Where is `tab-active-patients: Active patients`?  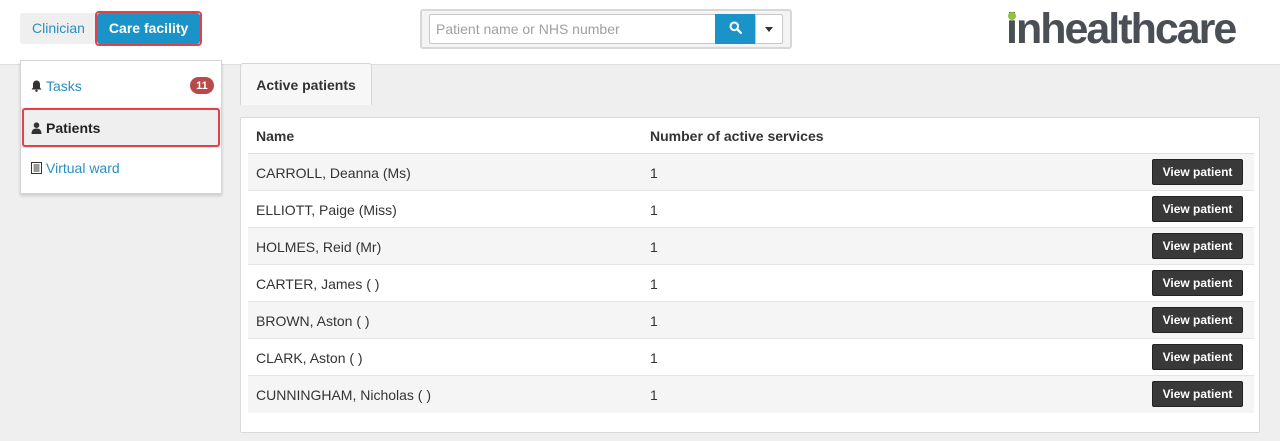
tab-active-patients: Active patients is located at coordinates (306, 84).